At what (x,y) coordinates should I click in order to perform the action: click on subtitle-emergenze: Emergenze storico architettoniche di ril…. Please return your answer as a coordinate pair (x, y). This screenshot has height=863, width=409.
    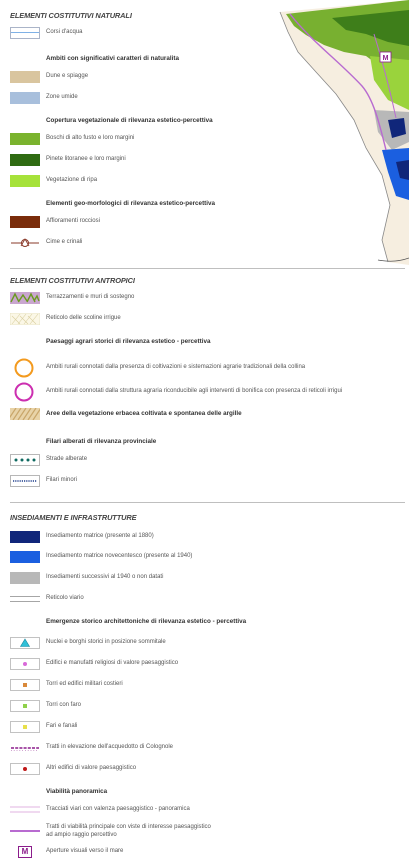
    Looking at the image, I should click on (146, 621).